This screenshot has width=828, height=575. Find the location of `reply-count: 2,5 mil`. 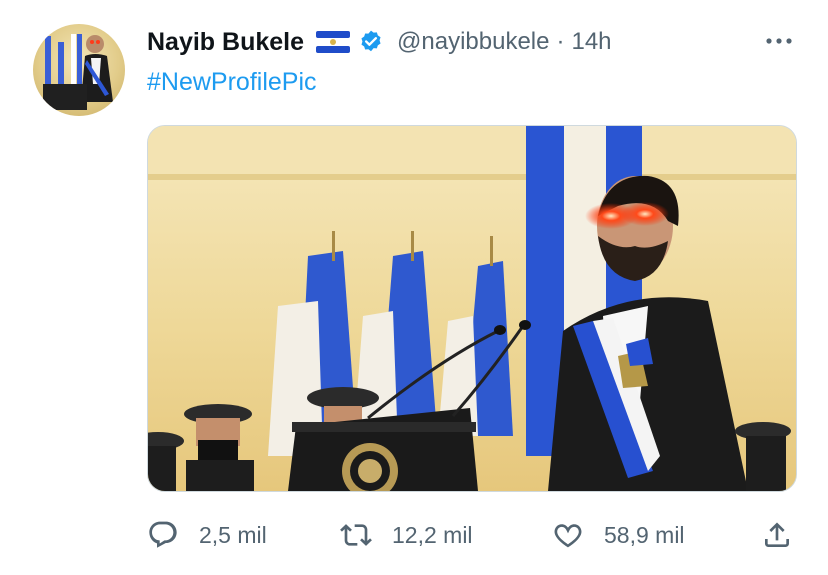

reply-count: 2,5 mil is located at coordinates (233, 534).